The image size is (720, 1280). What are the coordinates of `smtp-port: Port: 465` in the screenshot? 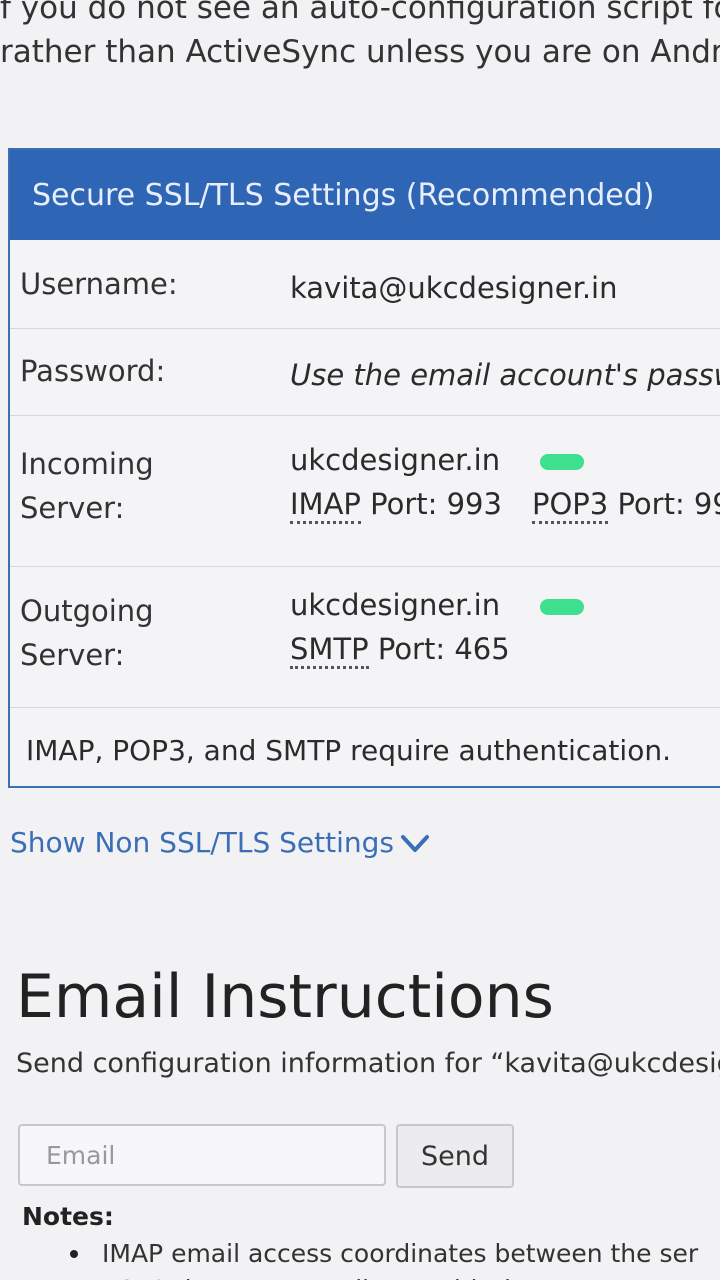 It's located at (443, 649).